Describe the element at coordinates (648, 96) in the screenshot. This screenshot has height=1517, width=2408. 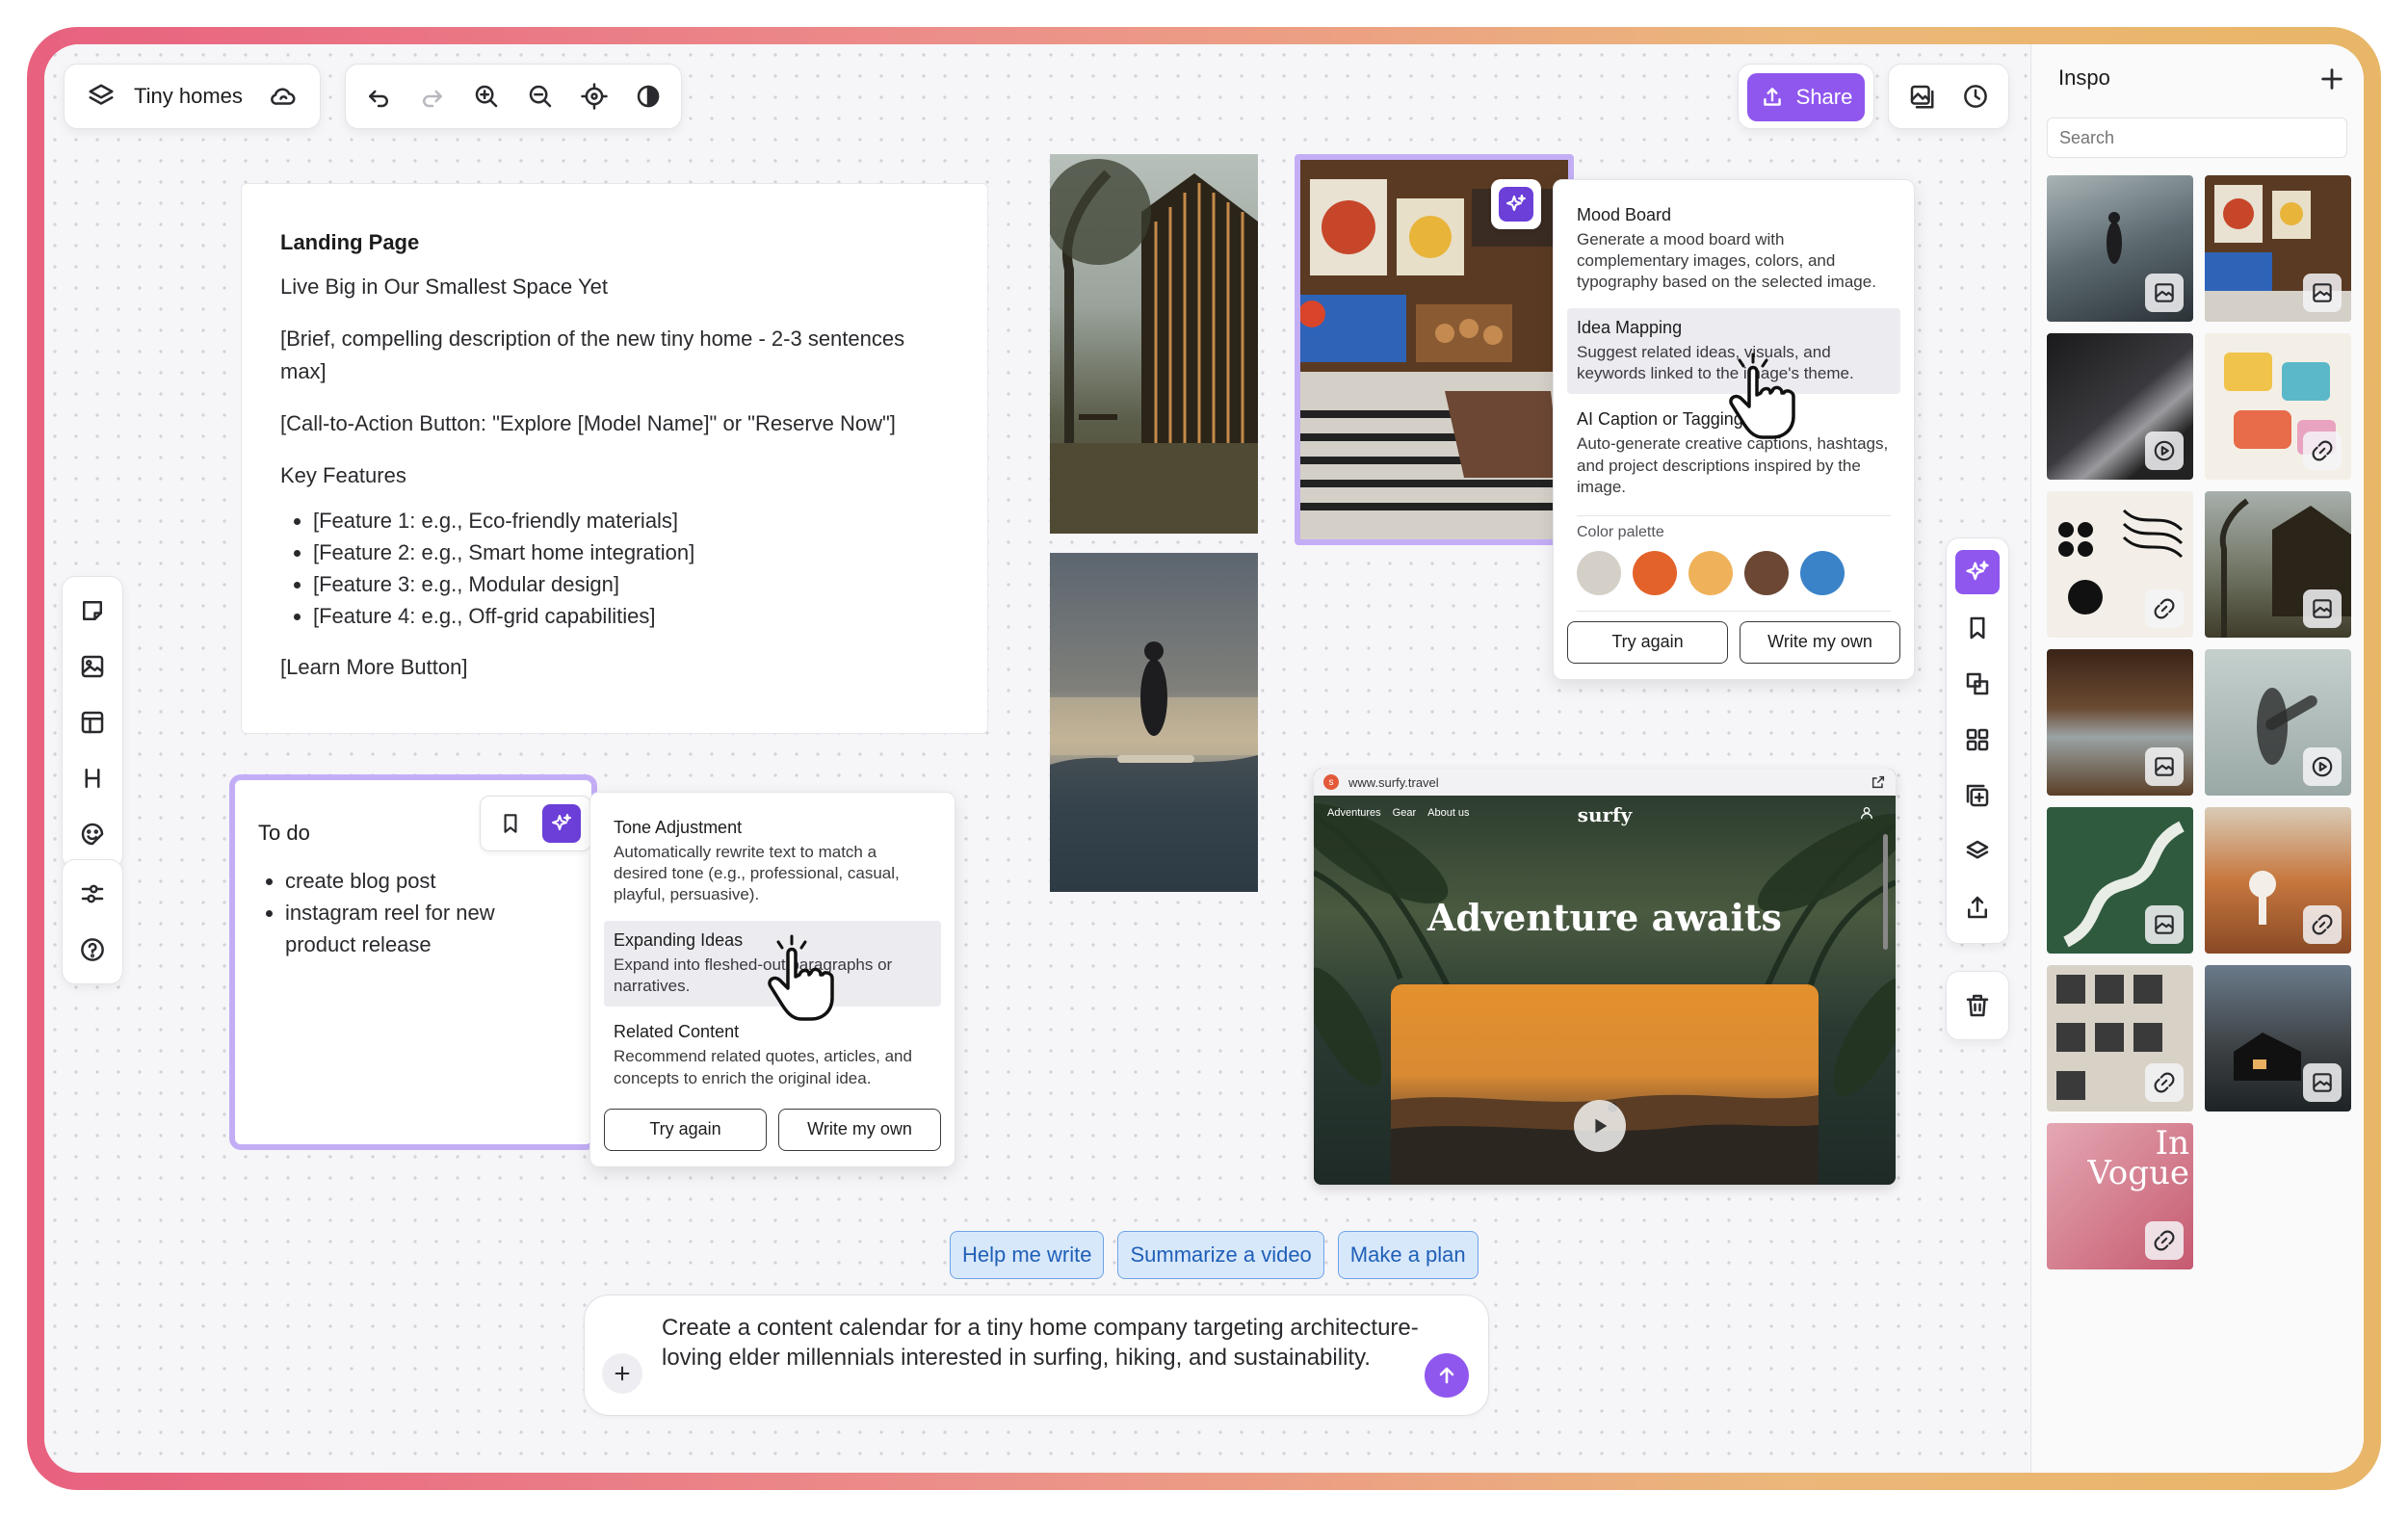
I see `contrast-icon` at that location.